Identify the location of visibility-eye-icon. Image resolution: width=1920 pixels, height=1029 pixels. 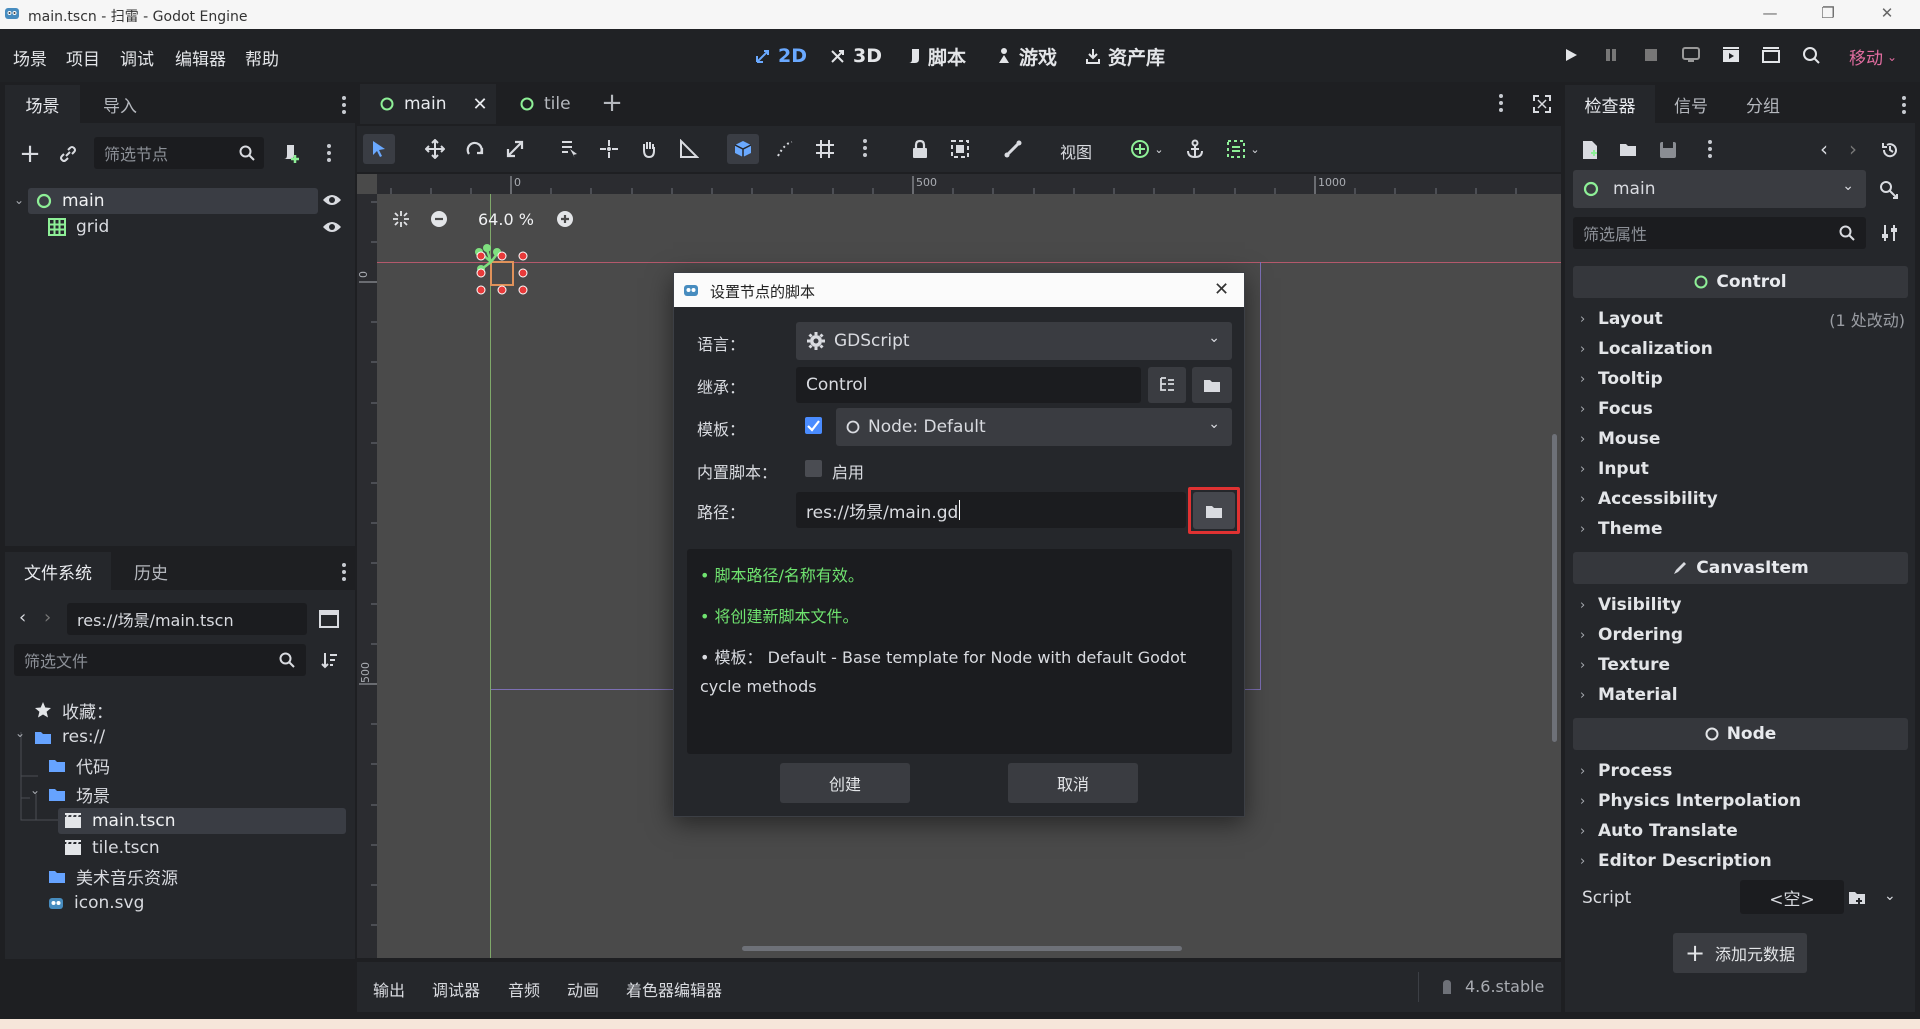
(332, 227).